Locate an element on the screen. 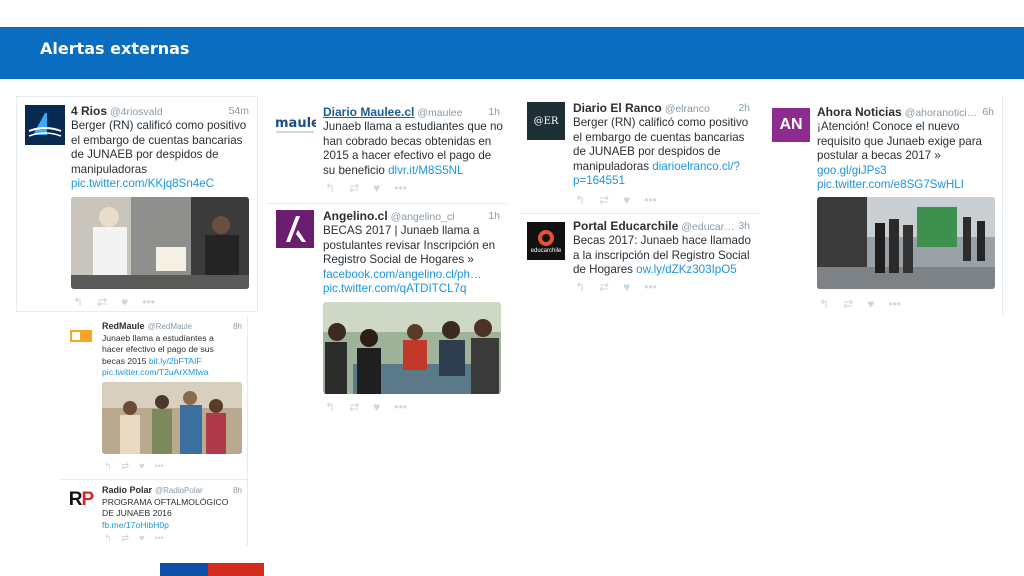 This screenshot has height=576, width=1024. maulee-logo-icon: maulee is located at coordinates (295, 124).